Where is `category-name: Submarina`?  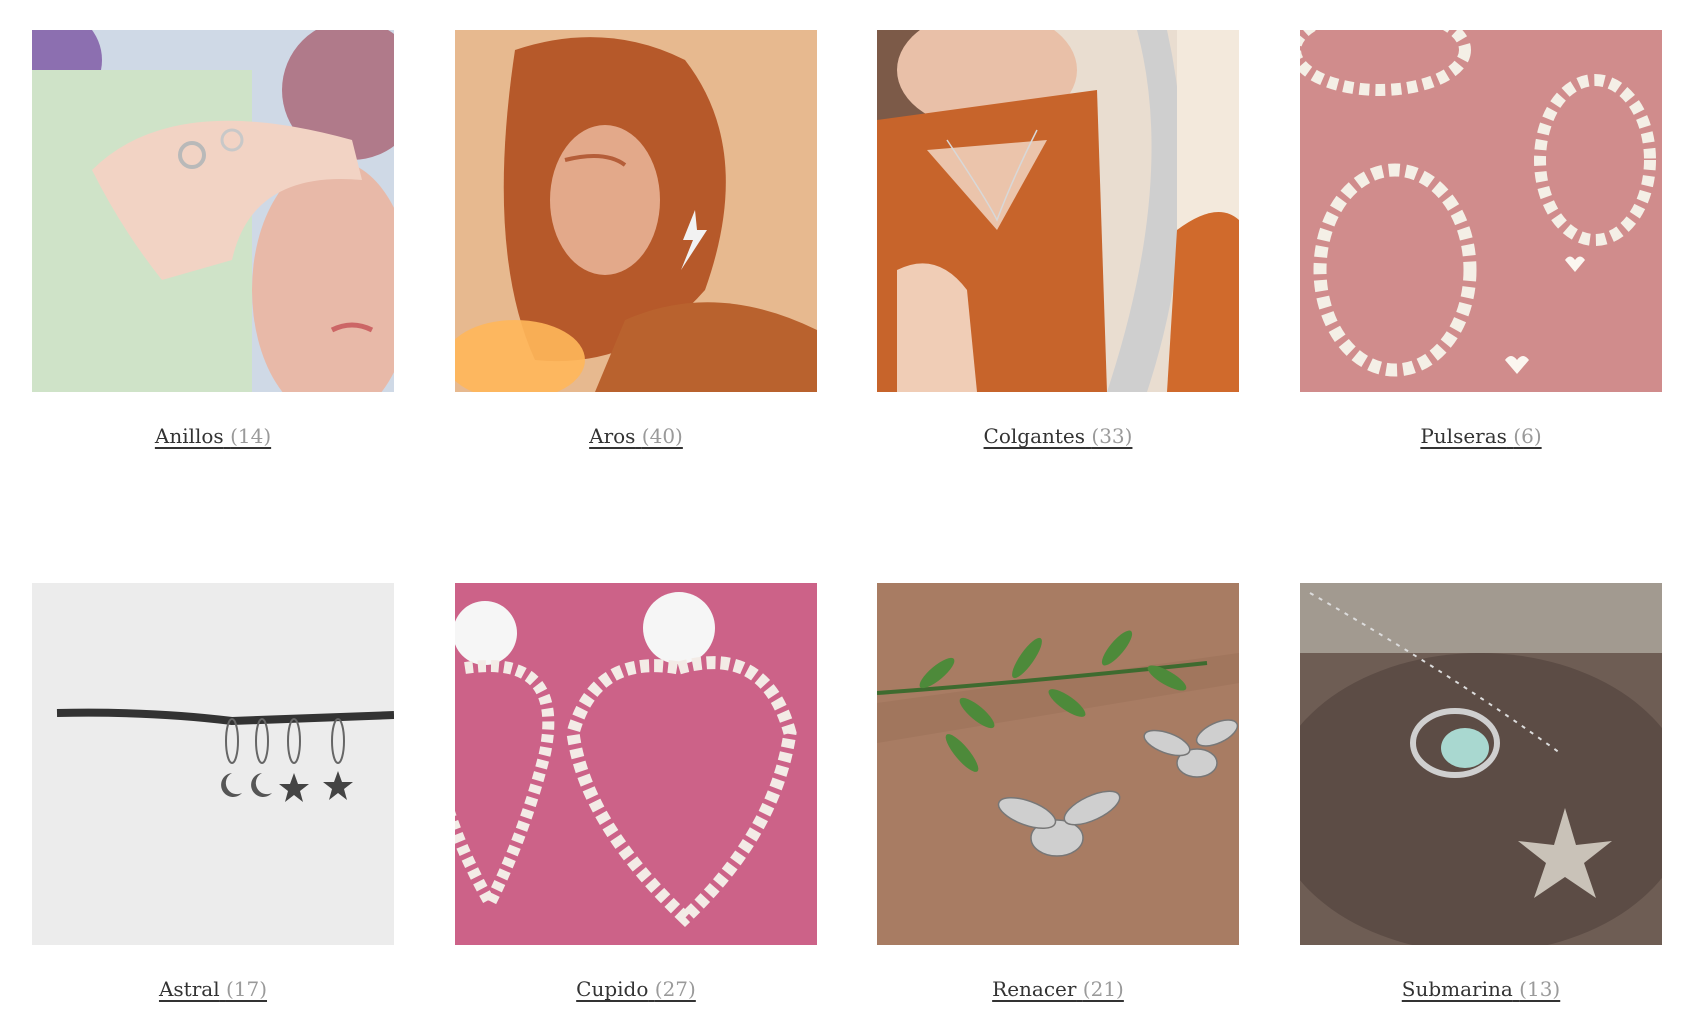 category-name: Submarina is located at coordinates (1457, 989).